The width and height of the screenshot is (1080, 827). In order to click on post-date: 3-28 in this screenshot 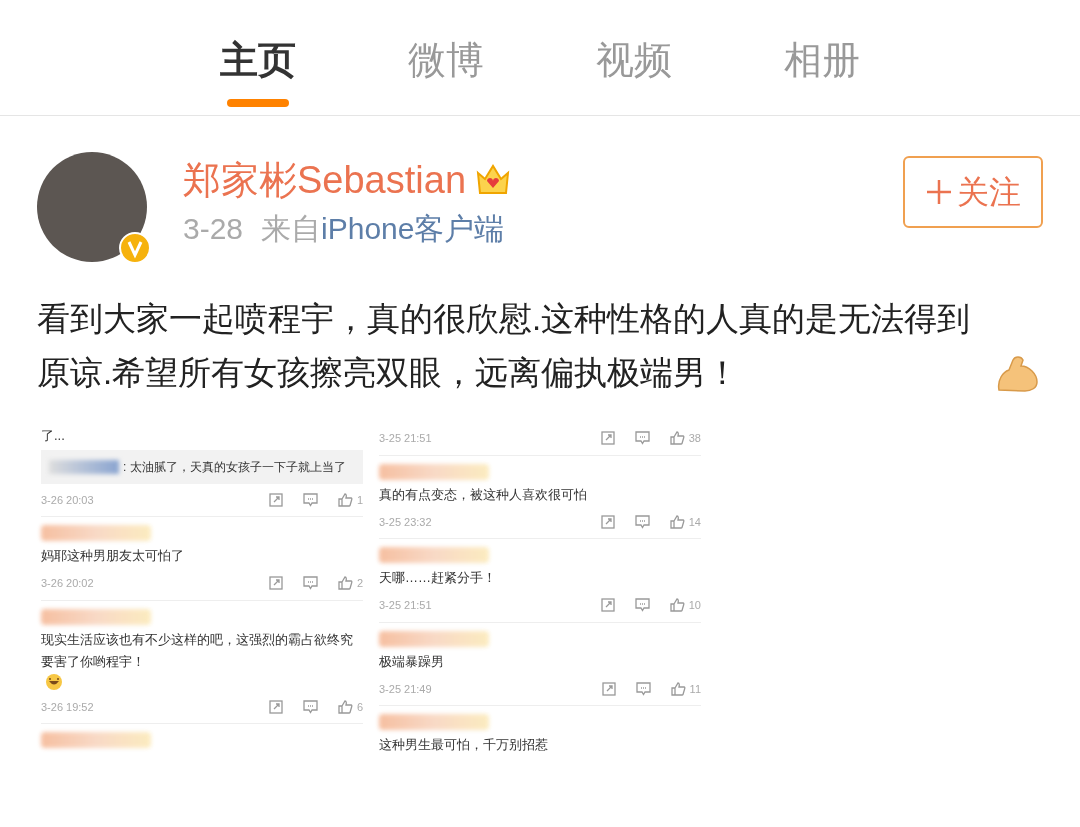, I will do `click(213, 229)`.